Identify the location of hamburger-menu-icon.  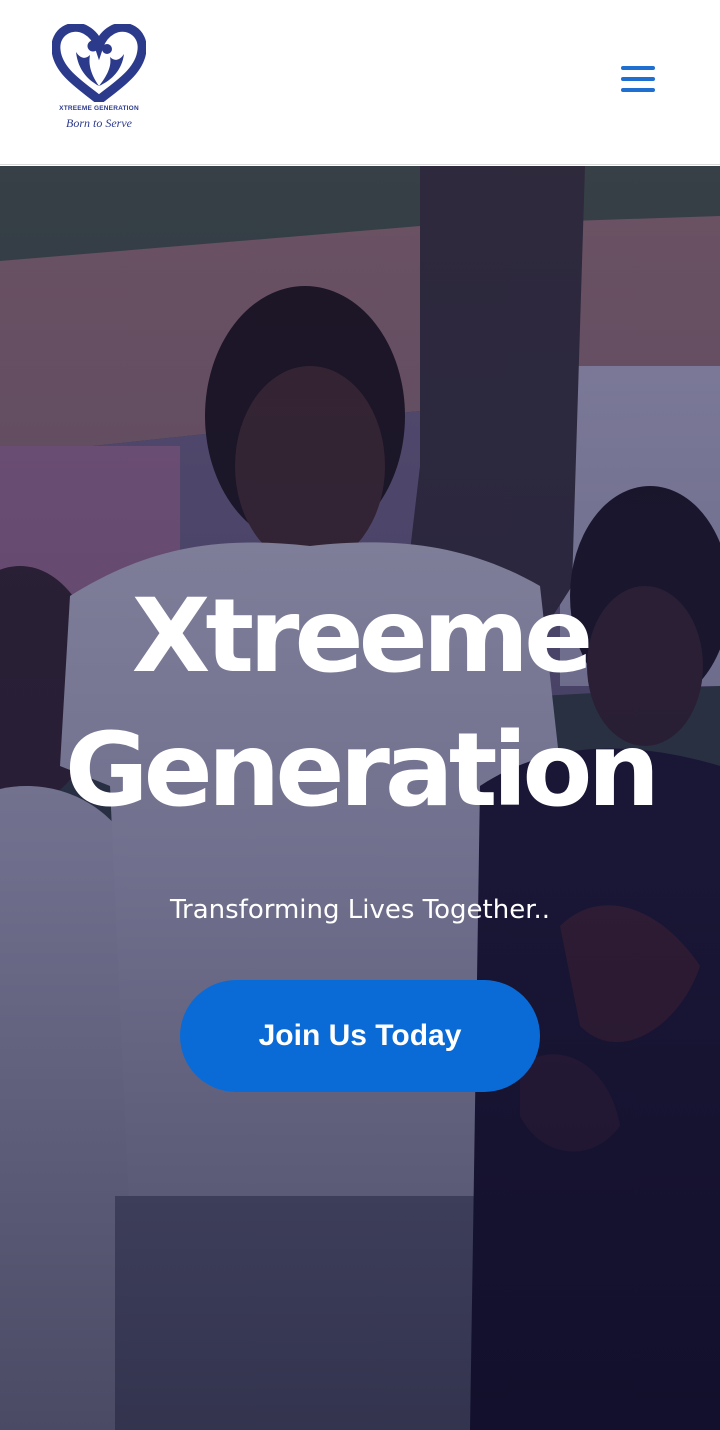
(638, 79).